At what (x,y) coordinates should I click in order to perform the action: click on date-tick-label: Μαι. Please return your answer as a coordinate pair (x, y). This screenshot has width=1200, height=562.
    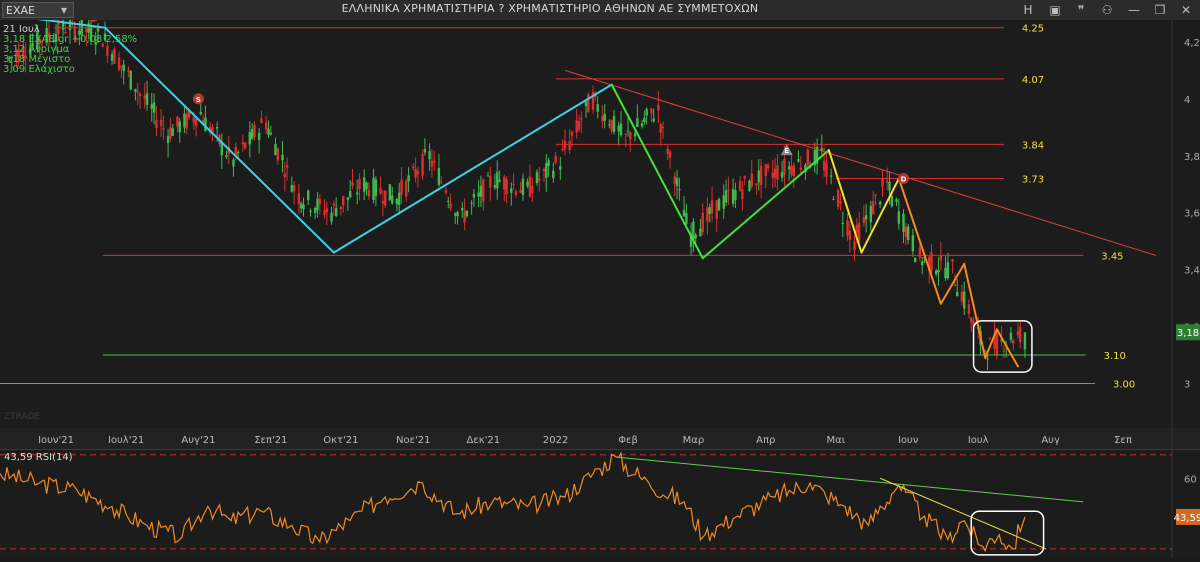
    Looking at the image, I should click on (836, 440).